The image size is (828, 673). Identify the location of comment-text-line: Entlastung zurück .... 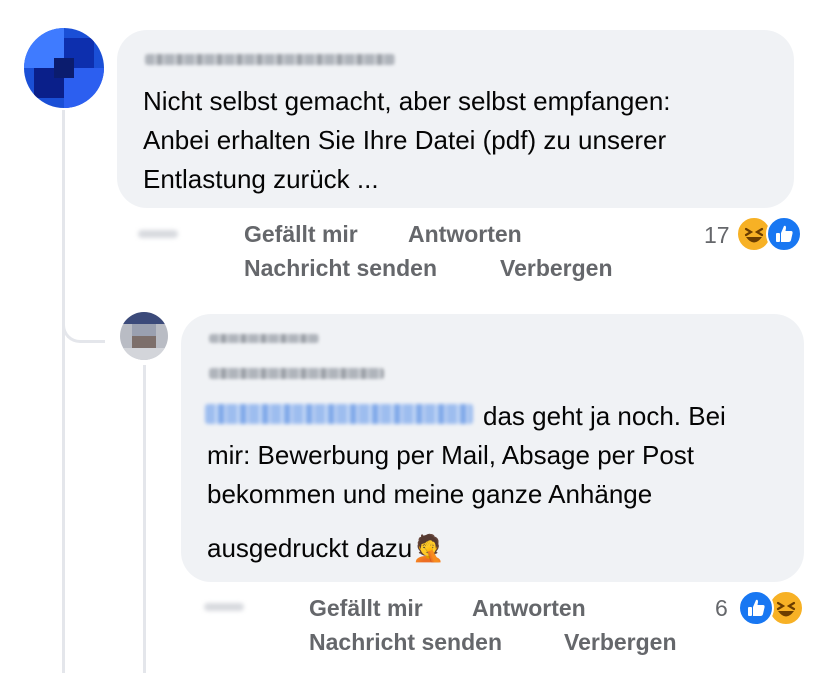
(261, 179).